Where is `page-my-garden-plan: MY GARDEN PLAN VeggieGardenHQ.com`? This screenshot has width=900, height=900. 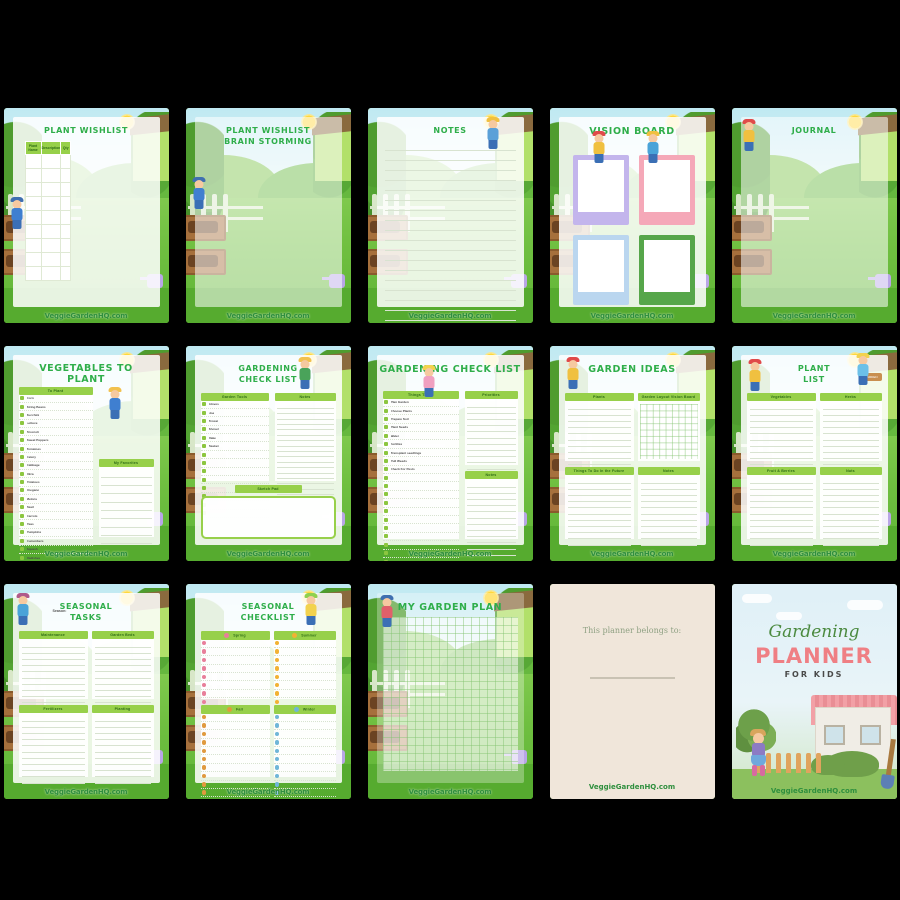
page-my-garden-plan: MY GARDEN PLAN VeggieGardenHQ.com is located at coordinates (450, 691).